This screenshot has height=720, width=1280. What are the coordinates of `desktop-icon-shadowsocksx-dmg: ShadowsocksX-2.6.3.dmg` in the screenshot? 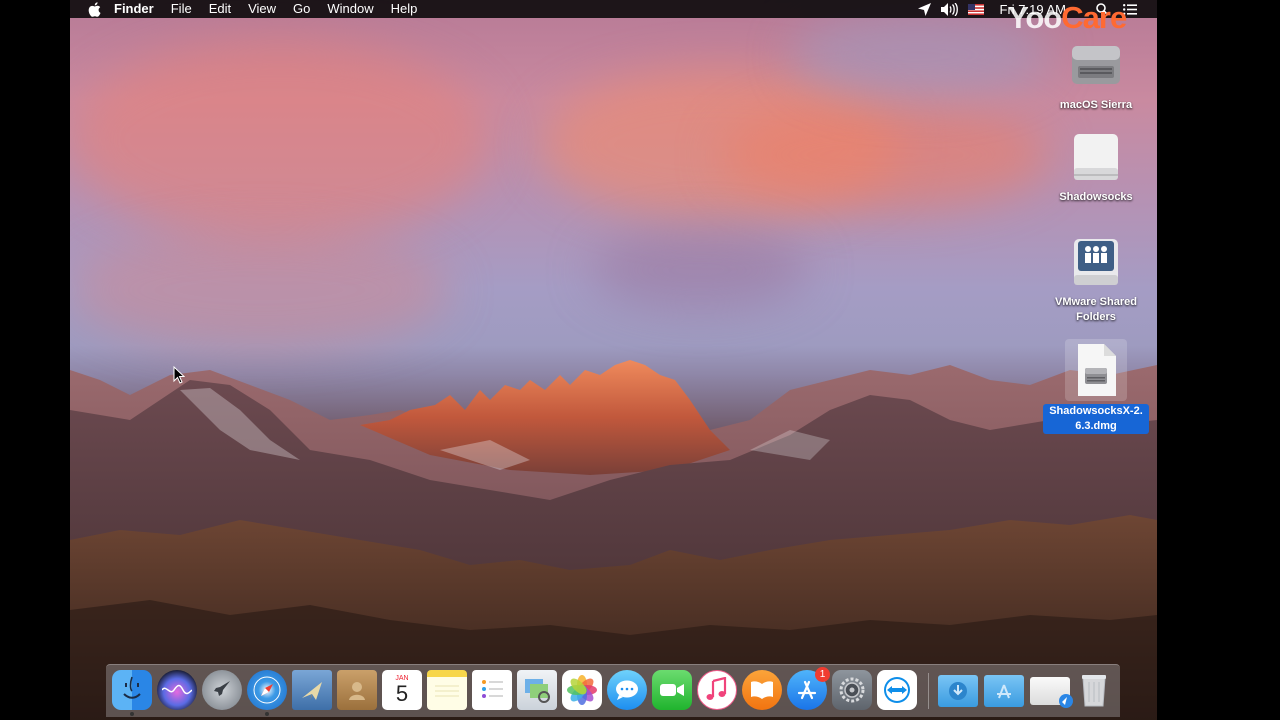 It's located at (1096, 386).